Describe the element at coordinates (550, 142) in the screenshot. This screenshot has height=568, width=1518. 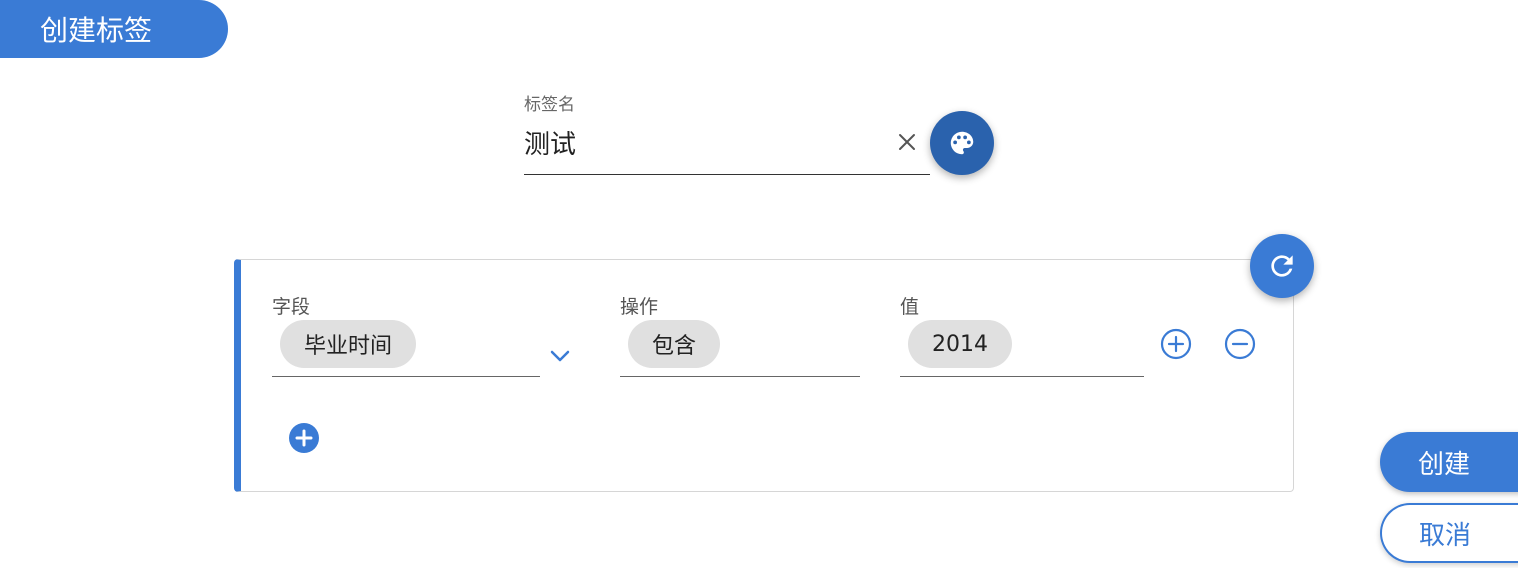
I see `tag-name-input: 测试` at that location.